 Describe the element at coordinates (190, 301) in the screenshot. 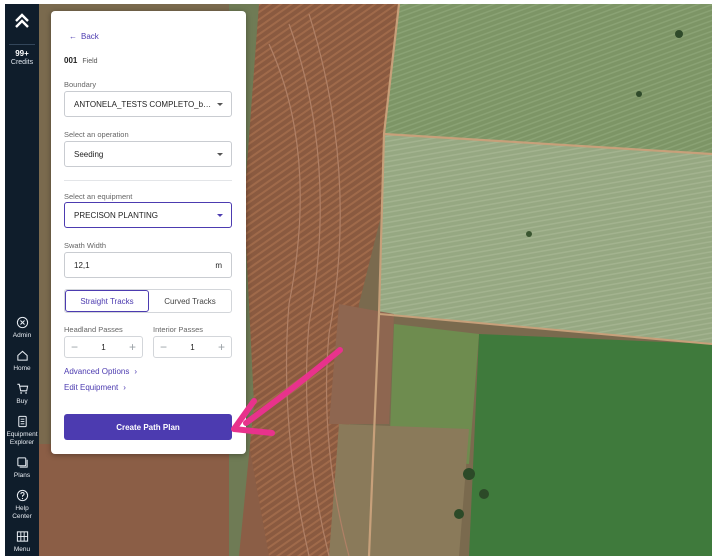

I see `curved-tracks-option: Curved Tracks` at that location.